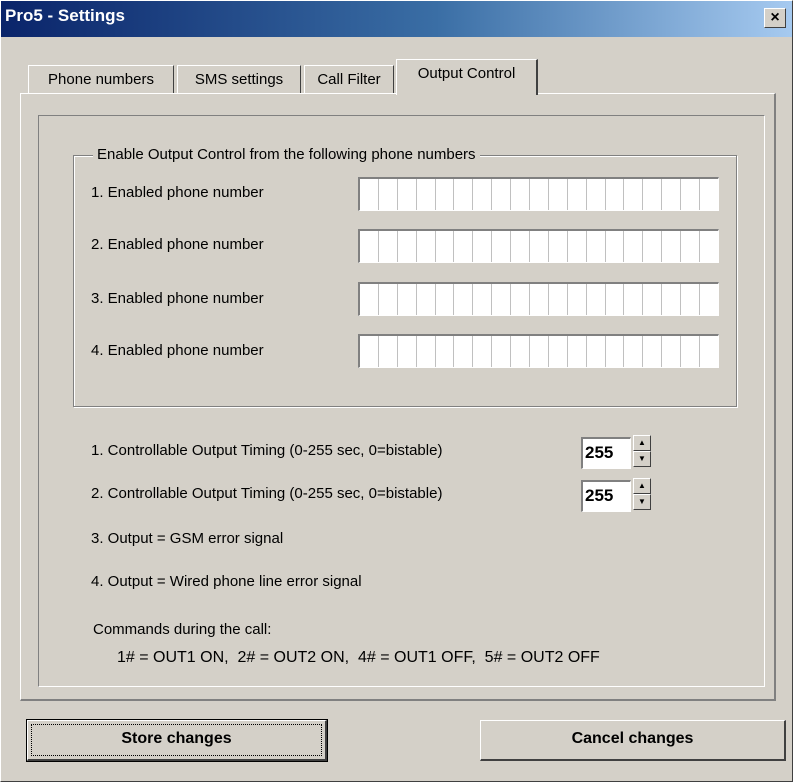 Image resolution: width=793 pixels, height=782 pixels. Describe the element at coordinates (177, 192) in the screenshot. I see `phone-label-1: 1. Enabled phone number` at that location.